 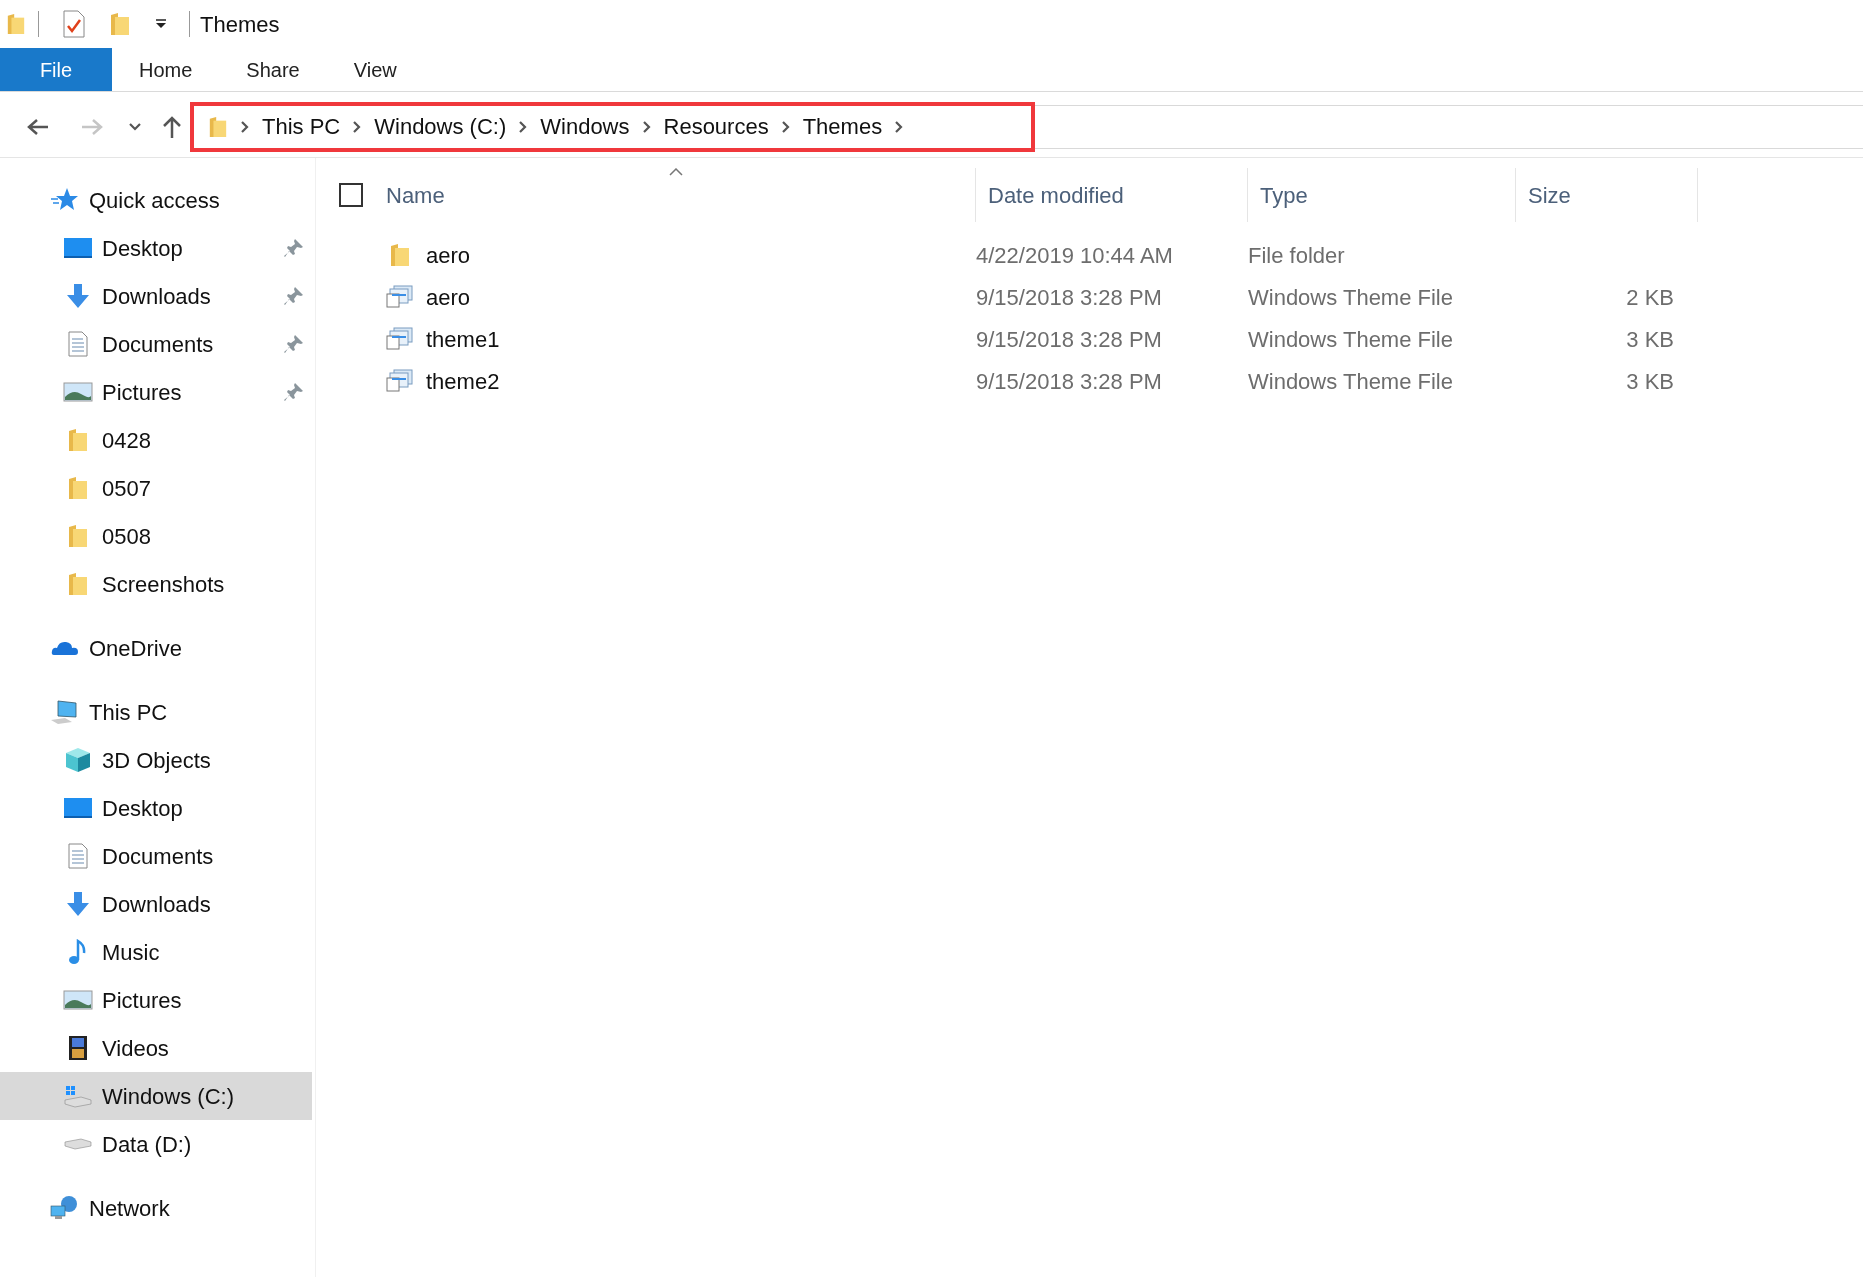 What do you see at coordinates (156, 584) in the screenshot?
I see `sidebar-item: Screenshots` at bounding box center [156, 584].